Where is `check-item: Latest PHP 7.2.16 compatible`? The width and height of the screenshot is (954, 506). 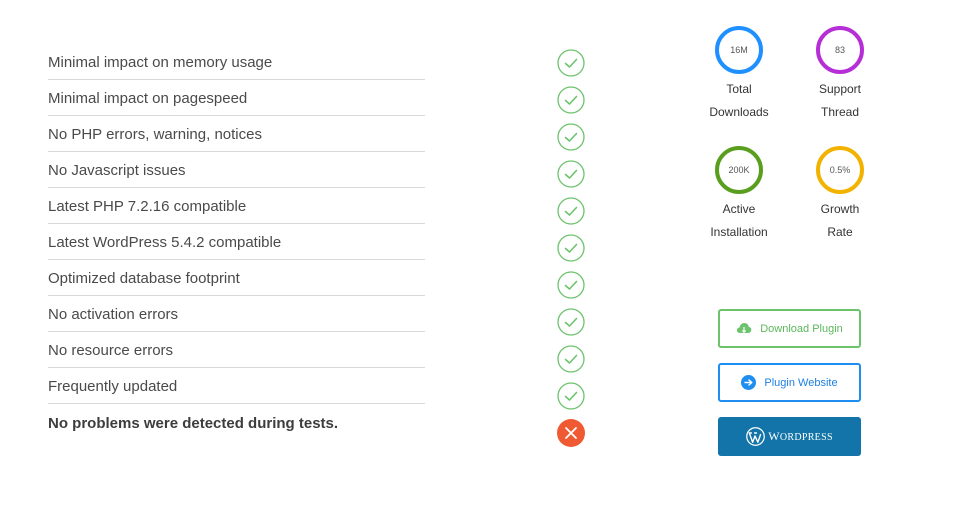 check-item: Latest PHP 7.2.16 compatible is located at coordinates (236, 206).